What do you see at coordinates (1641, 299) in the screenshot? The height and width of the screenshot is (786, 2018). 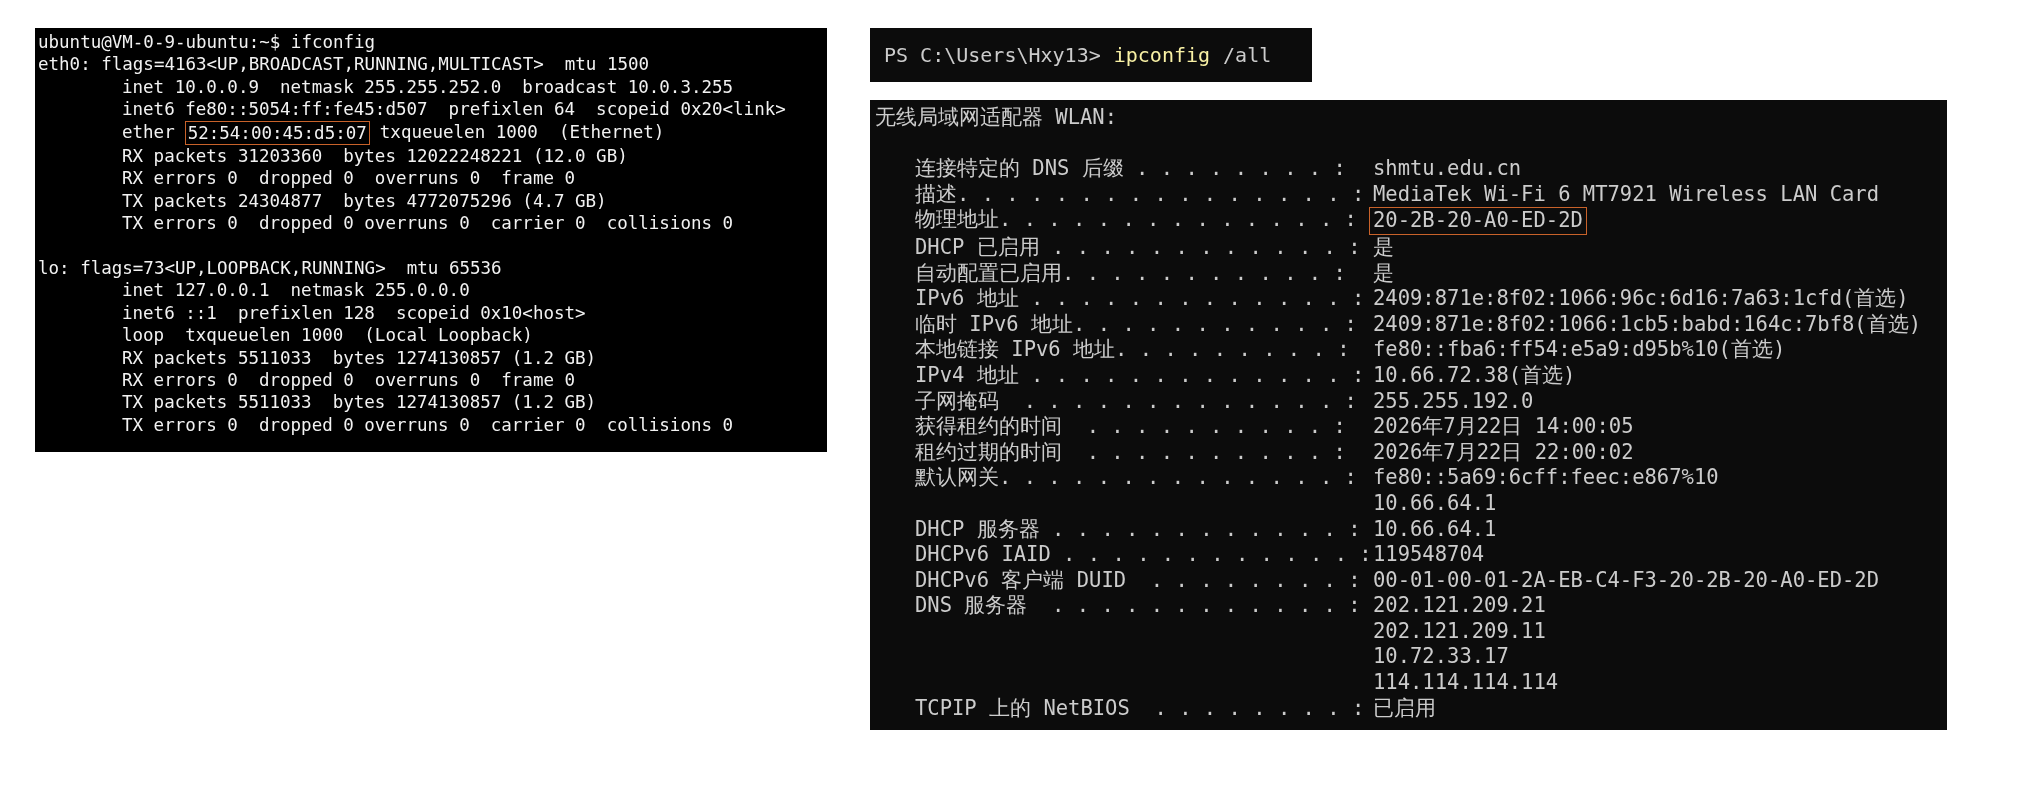 I see `field-value: 2409:871e:8f02:1066:96c:6d16:7a63:1cfd(首选)` at bounding box center [1641, 299].